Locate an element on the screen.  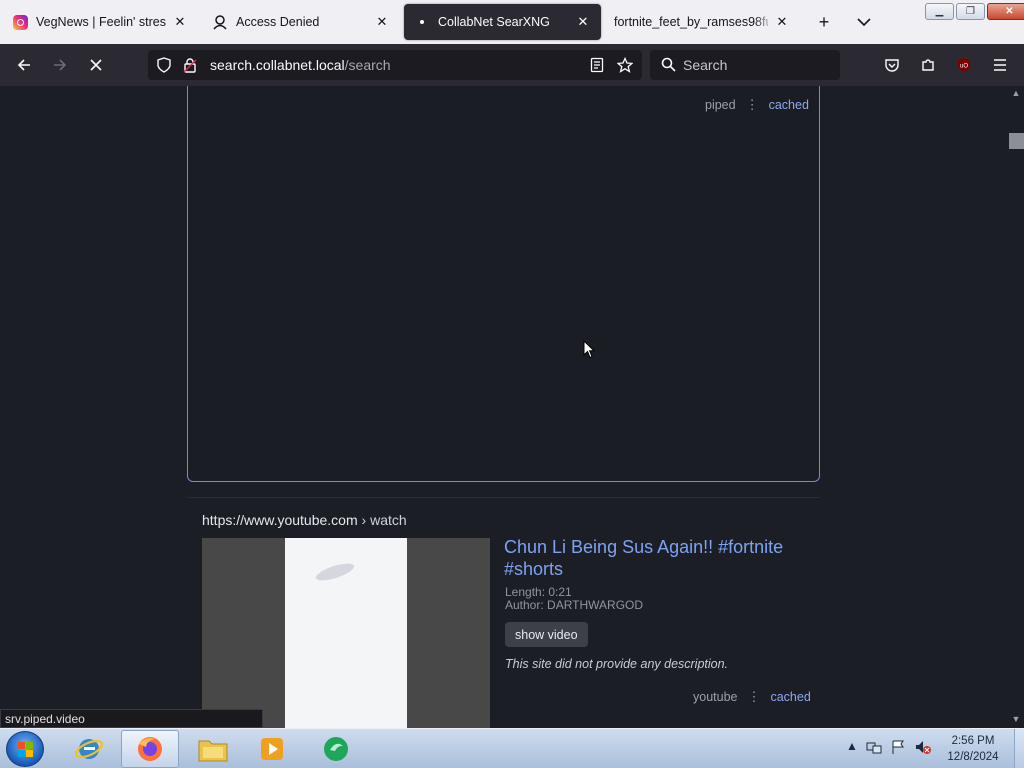
scroll-up-icon: ▲ is located at coordinates (1016, 93).